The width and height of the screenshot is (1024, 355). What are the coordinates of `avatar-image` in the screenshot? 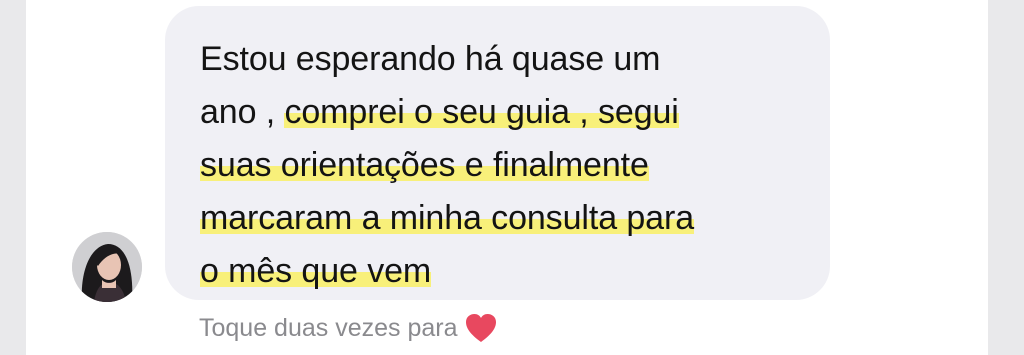 It's located at (107, 267).